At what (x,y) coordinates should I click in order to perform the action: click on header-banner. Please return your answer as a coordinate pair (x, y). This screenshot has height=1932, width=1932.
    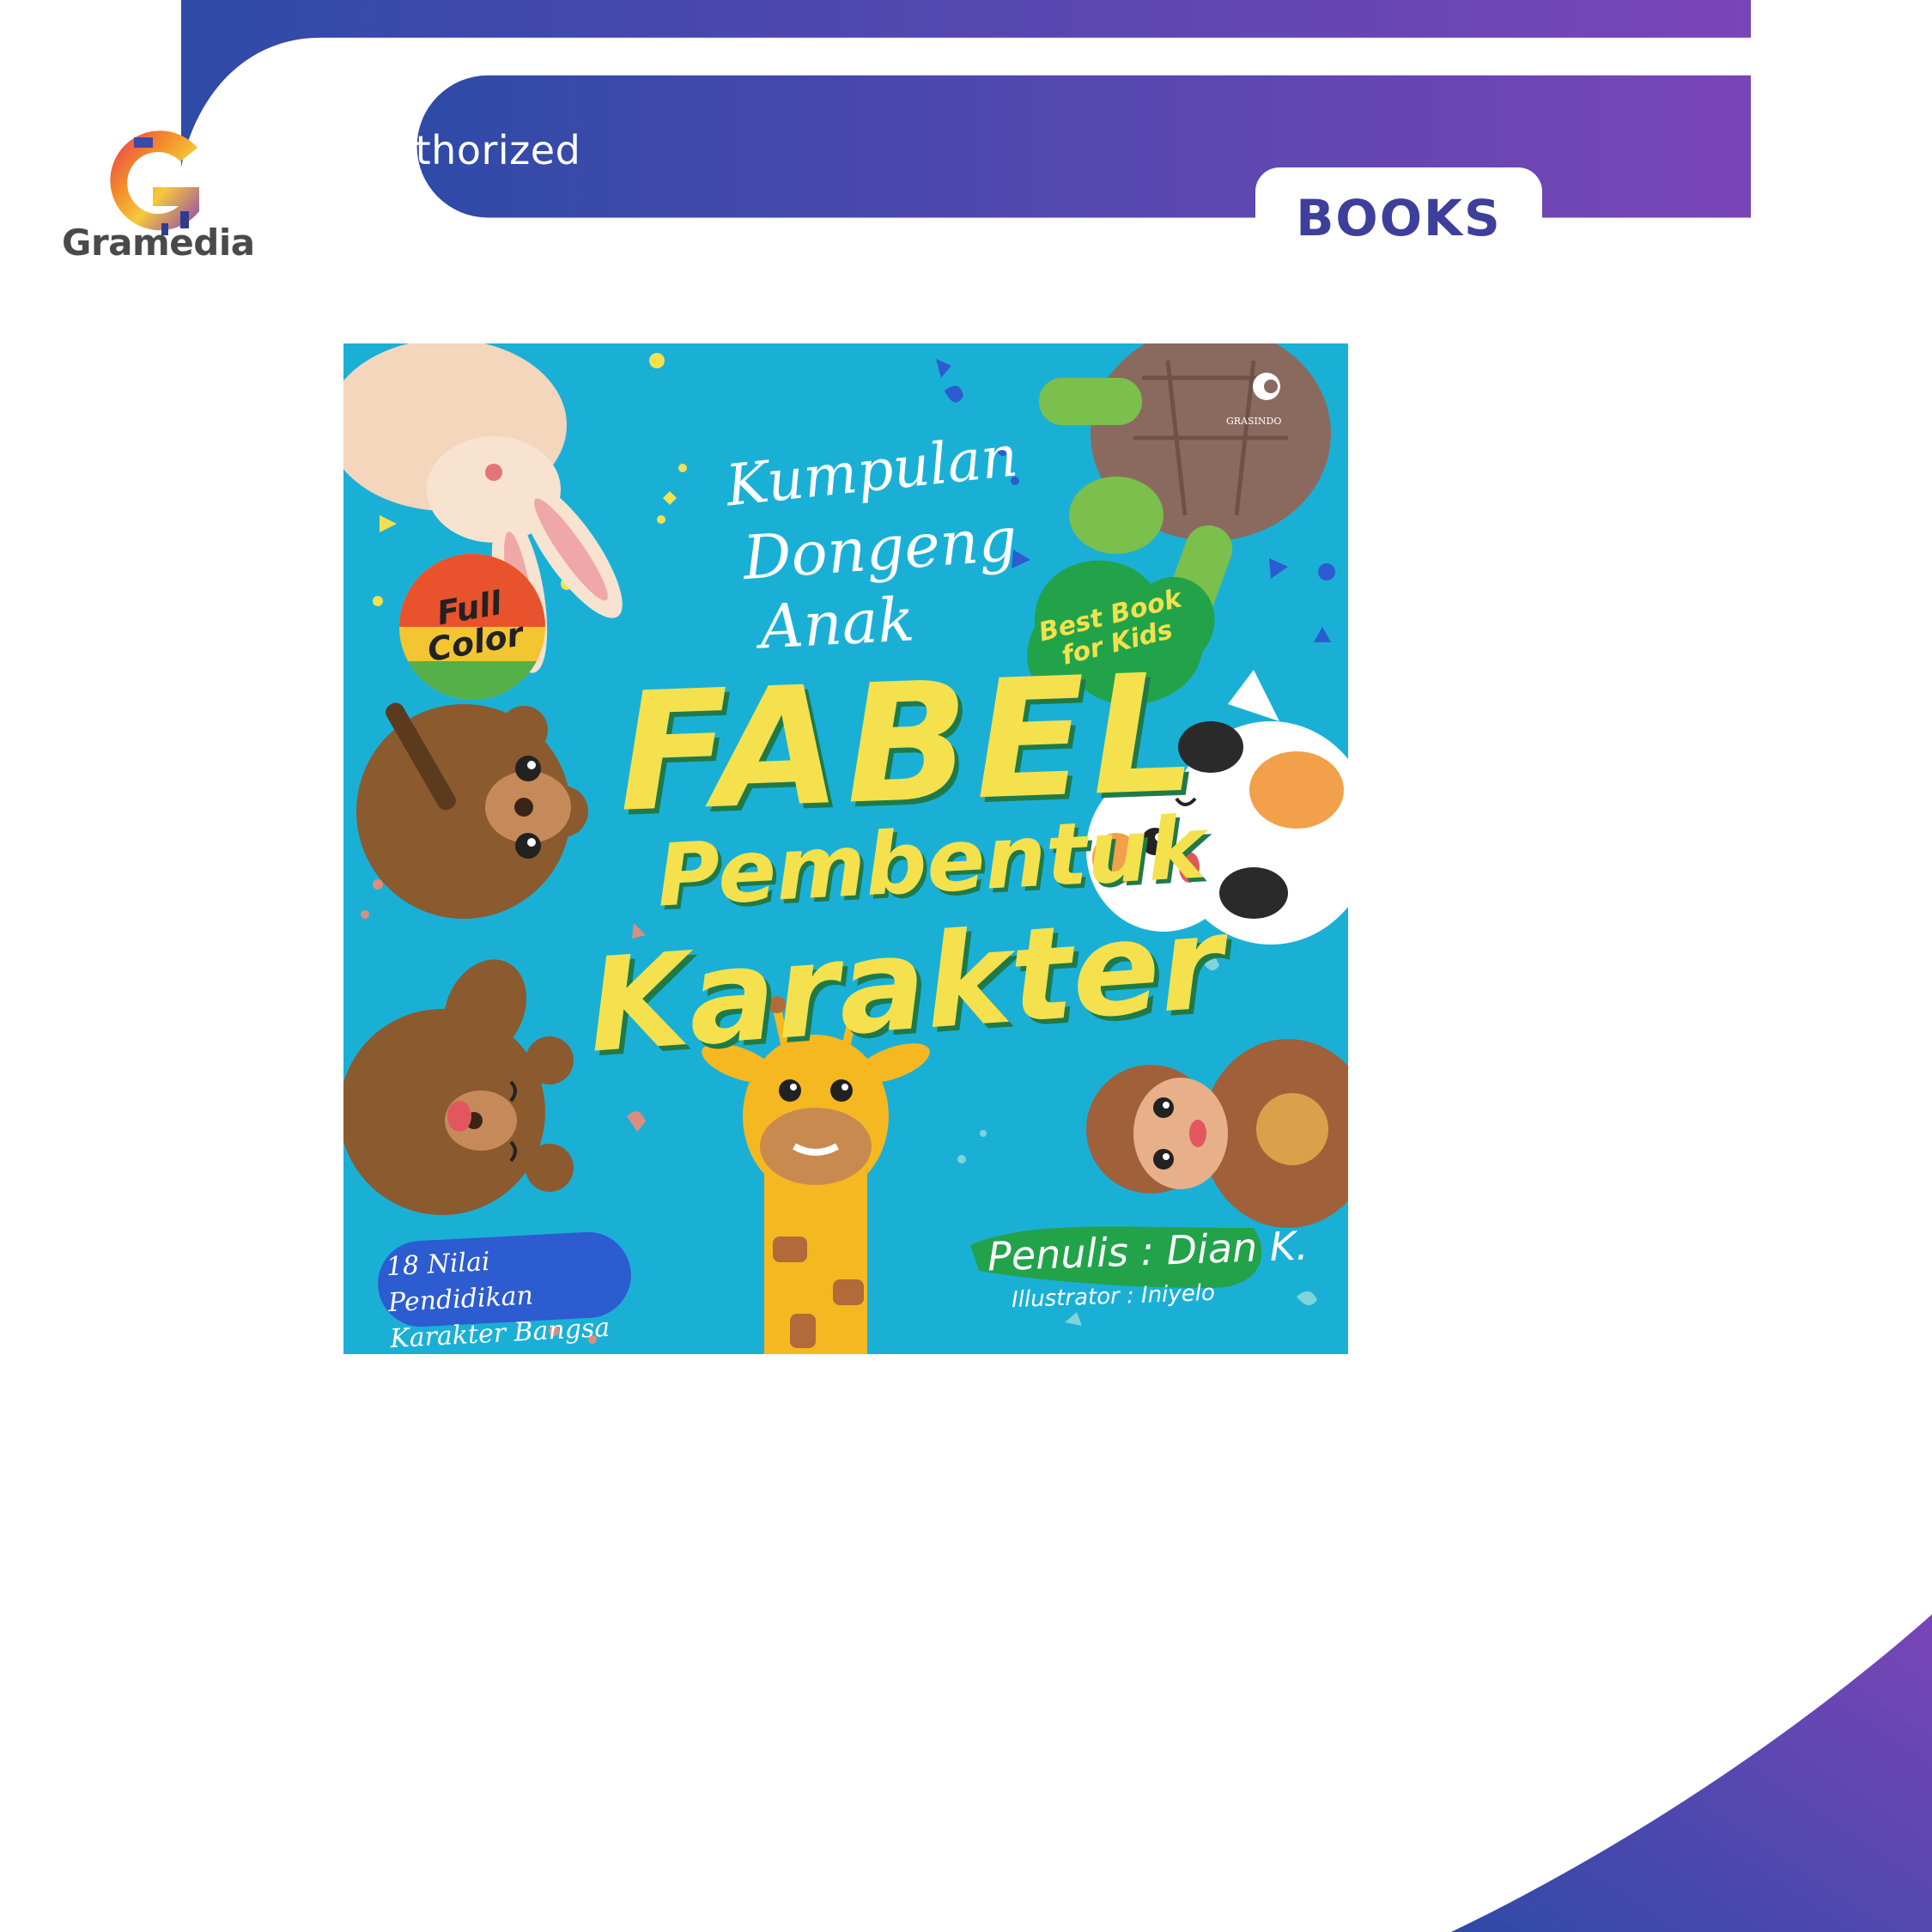
    Looking at the image, I should click on (966, 109).